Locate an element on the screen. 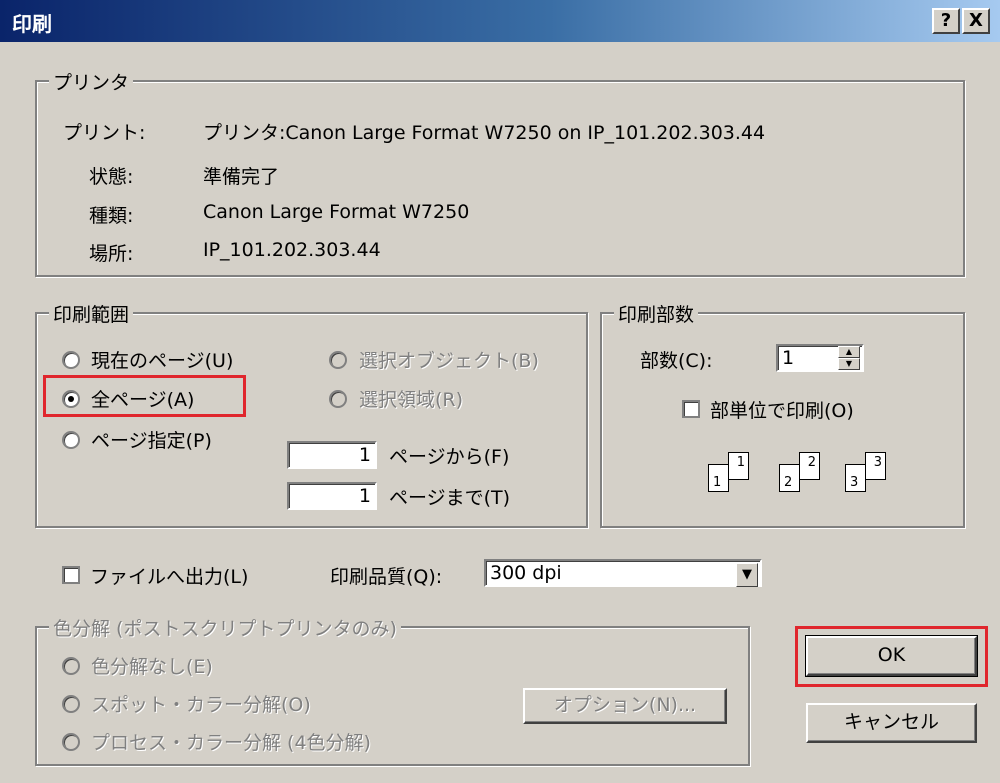 The width and height of the screenshot is (1000, 783). type-value: Canon Large Format W7250 is located at coordinates (336, 212).